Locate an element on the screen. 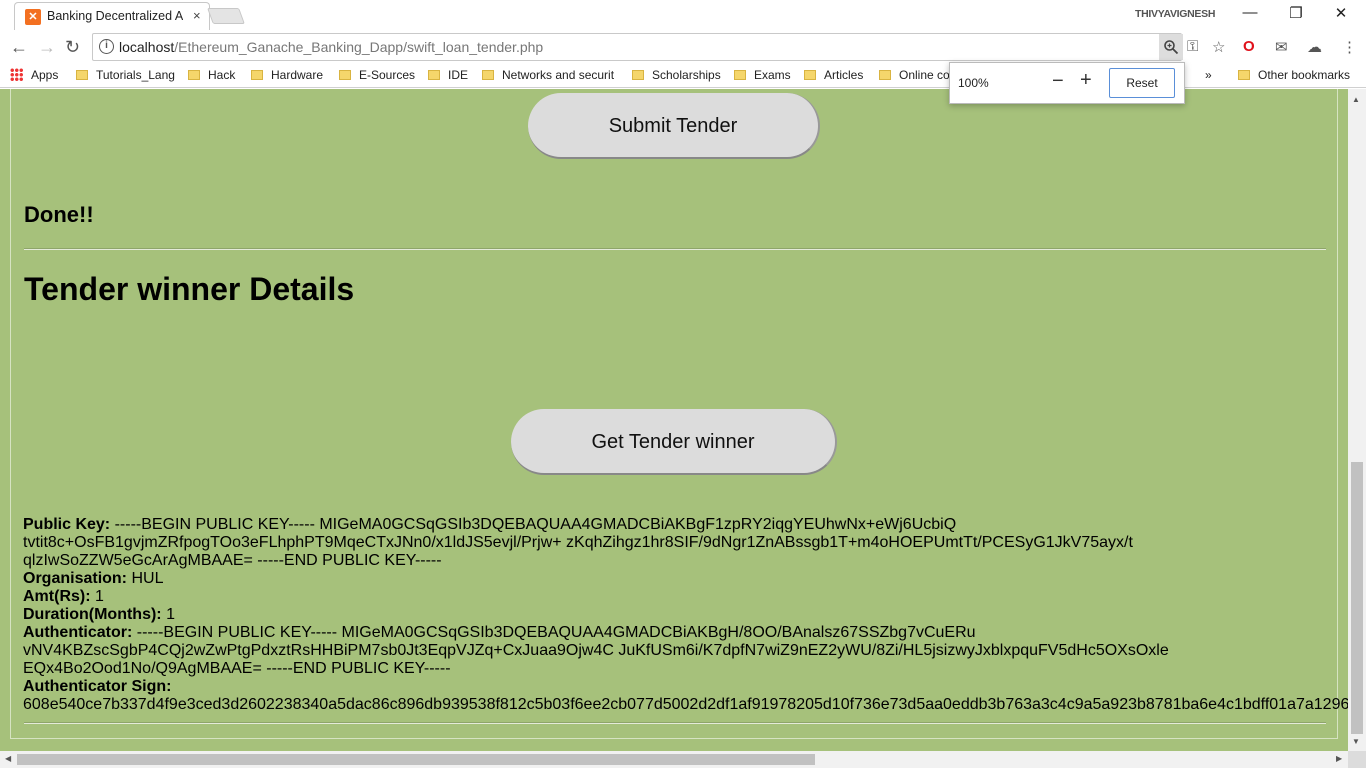 This screenshot has width=1366, height=768. organisation-value: HUL is located at coordinates (145, 578).